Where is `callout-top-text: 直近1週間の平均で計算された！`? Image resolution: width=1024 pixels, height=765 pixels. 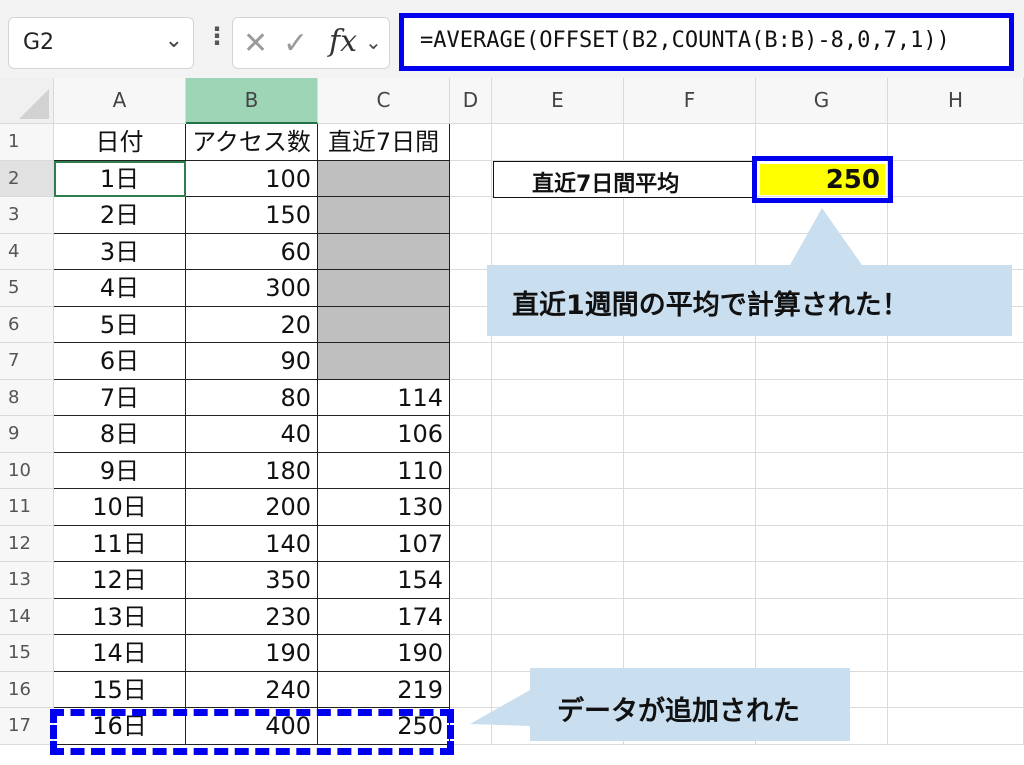
callout-top-text: 直近1週間の平均で計算された！ is located at coordinates (710, 305).